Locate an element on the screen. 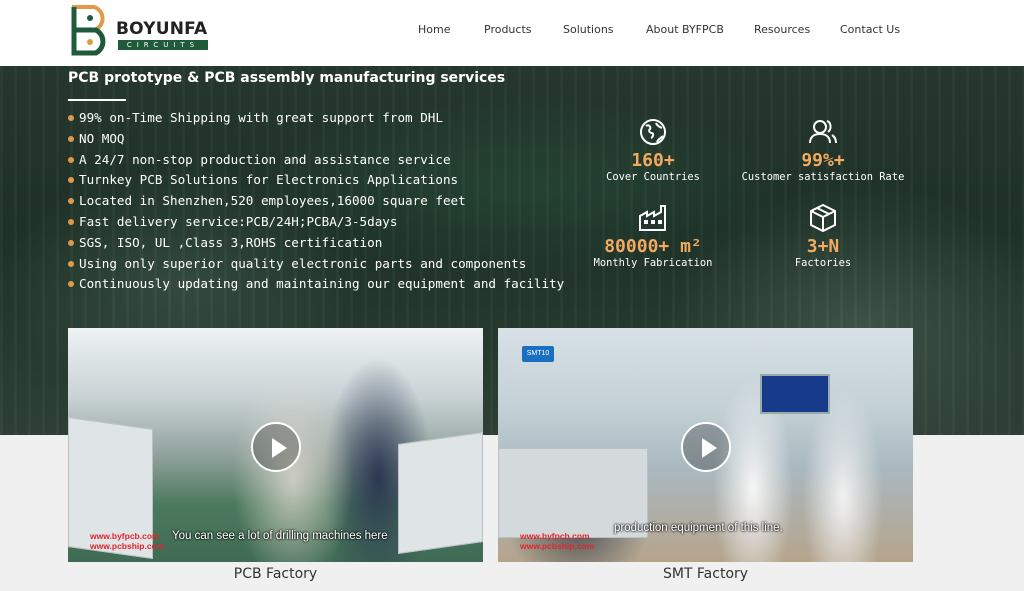 Image resolution: width=1024 pixels, height=591 pixels. brand-tagline: CIRCUITS is located at coordinates (163, 45).